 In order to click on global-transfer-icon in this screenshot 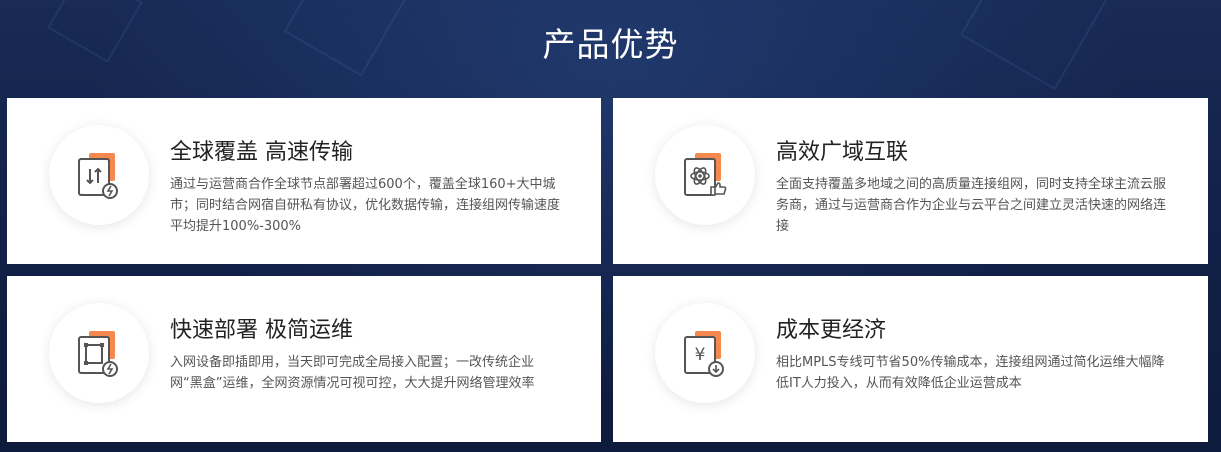, I will do `click(99, 175)`.